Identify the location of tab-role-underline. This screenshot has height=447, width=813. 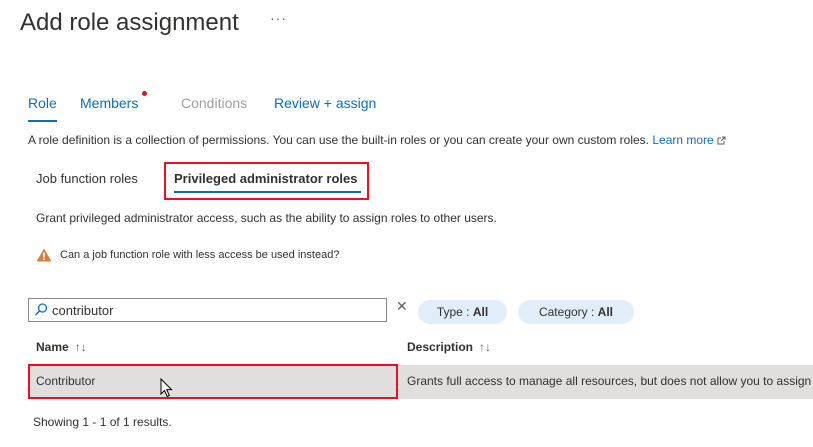
(42, 121).